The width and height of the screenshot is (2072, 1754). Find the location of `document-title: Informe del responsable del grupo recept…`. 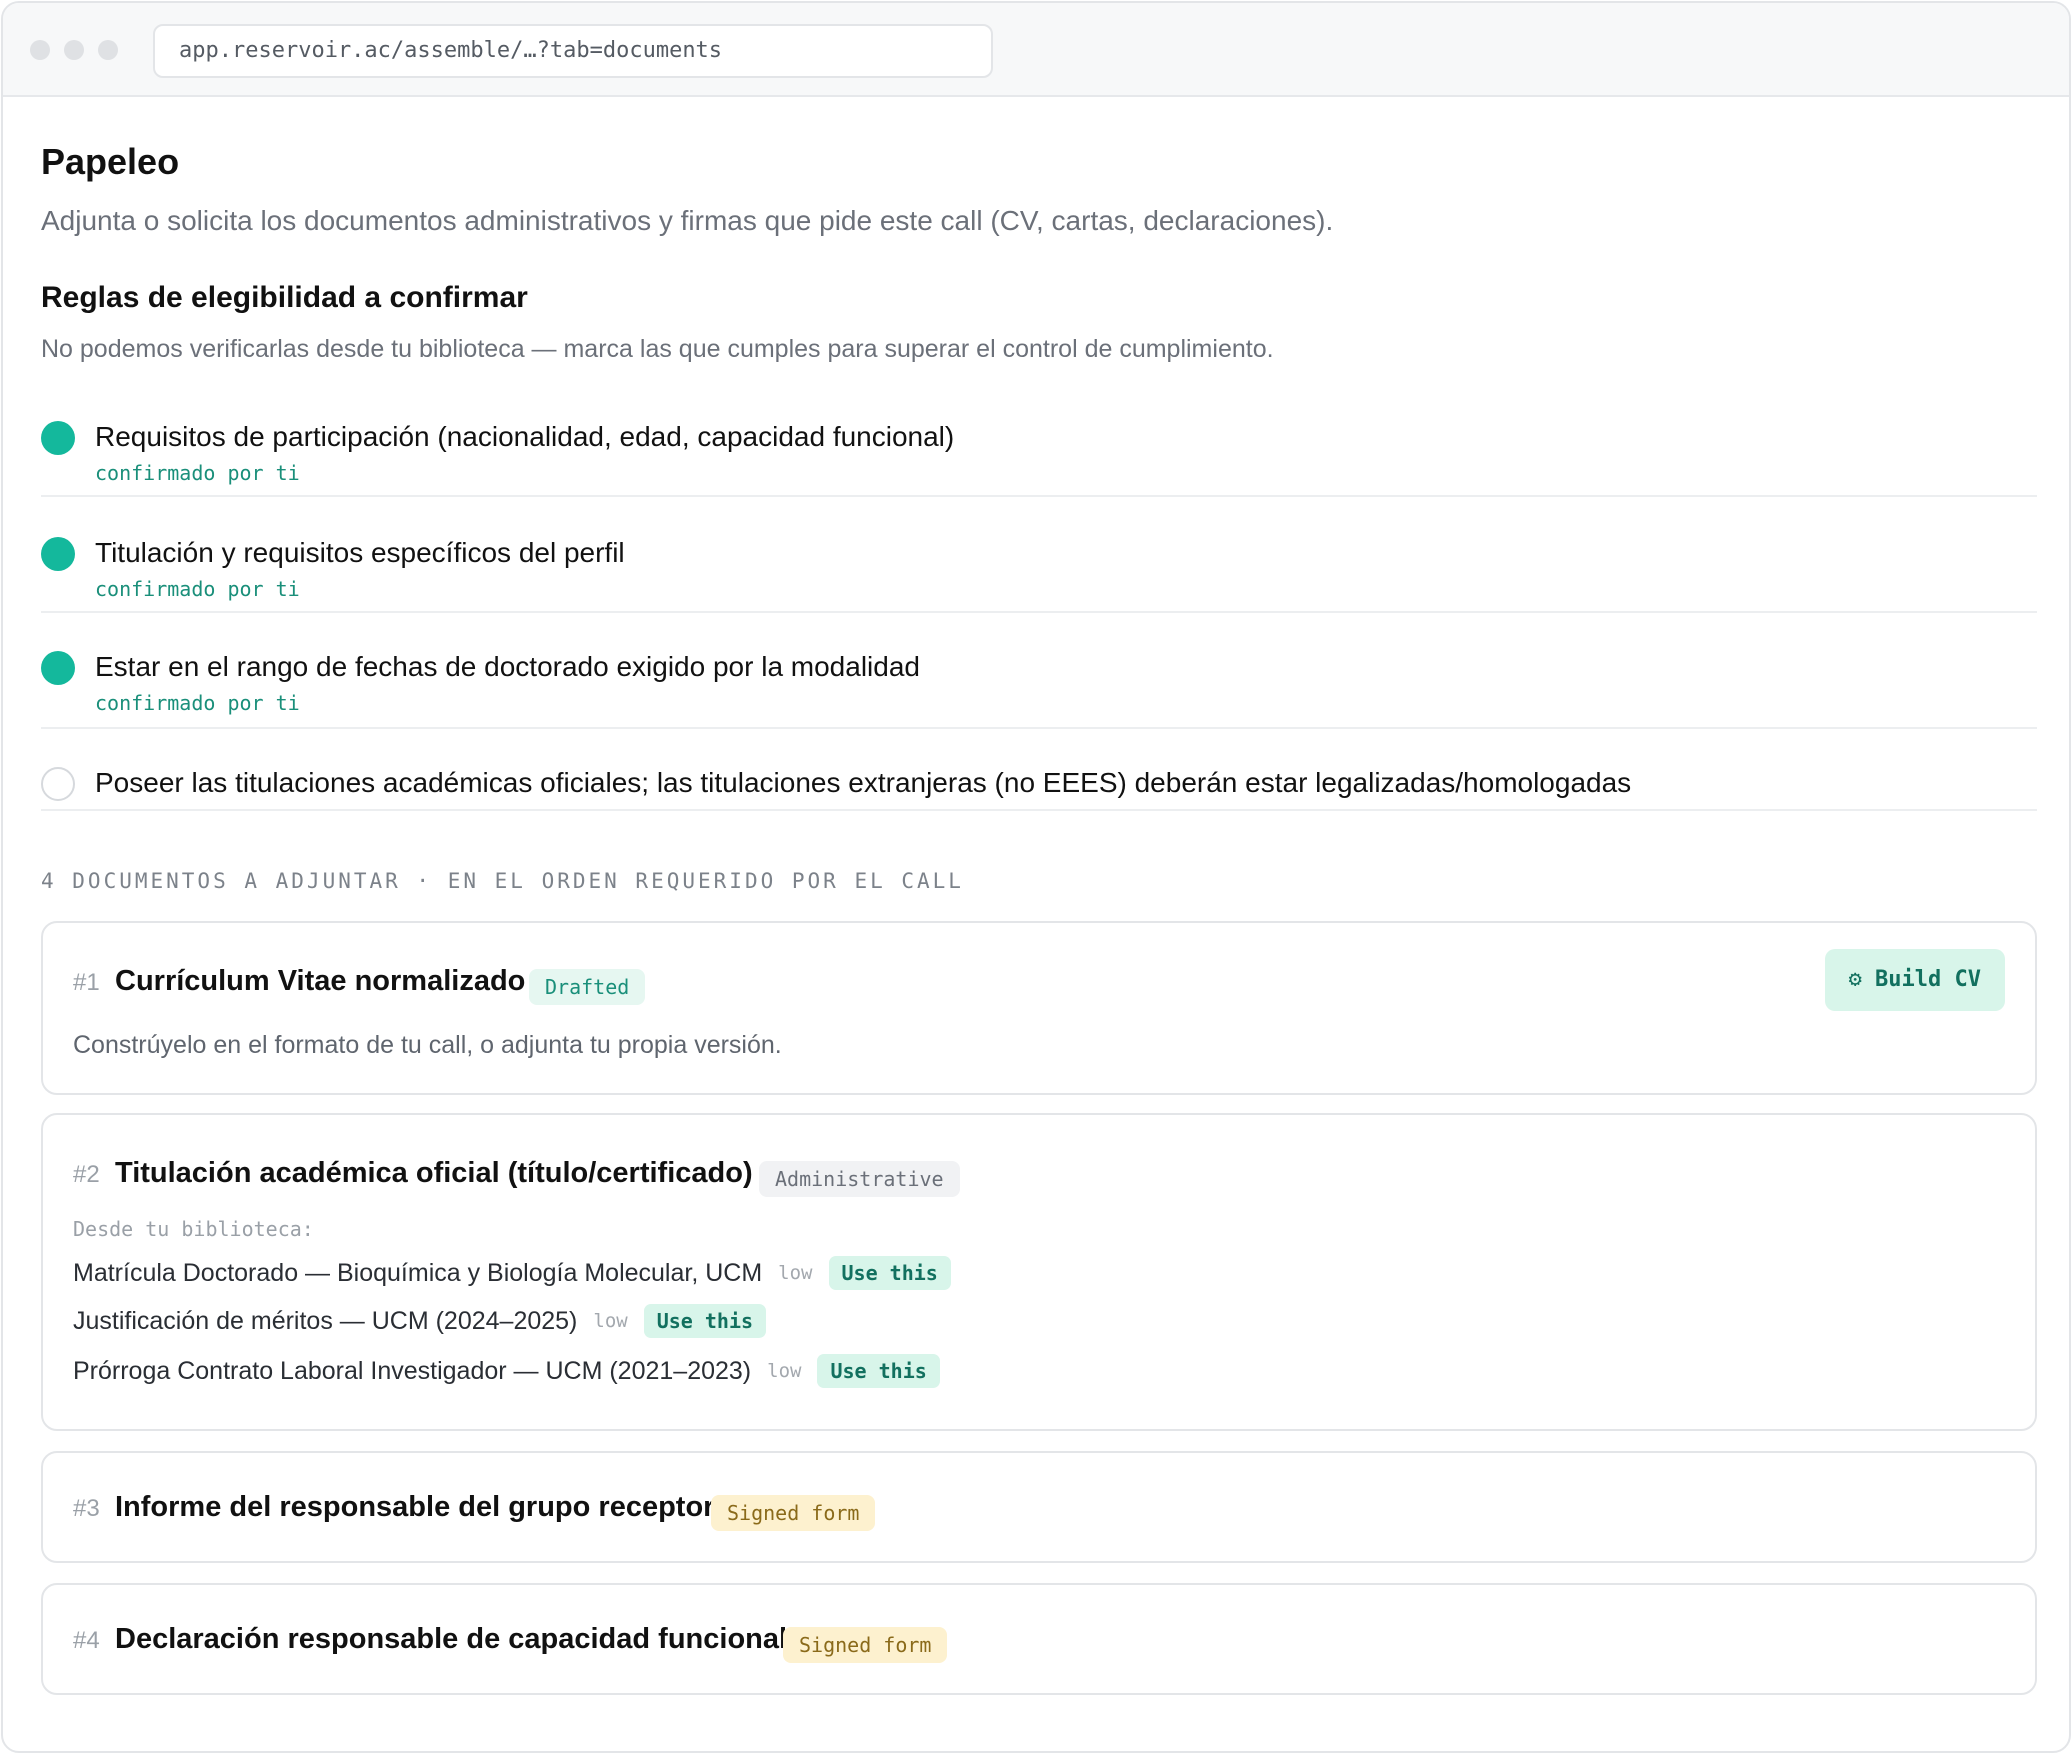

document-title: Informe del responsable del grupo recept… is located at coordinates (415, 1507).